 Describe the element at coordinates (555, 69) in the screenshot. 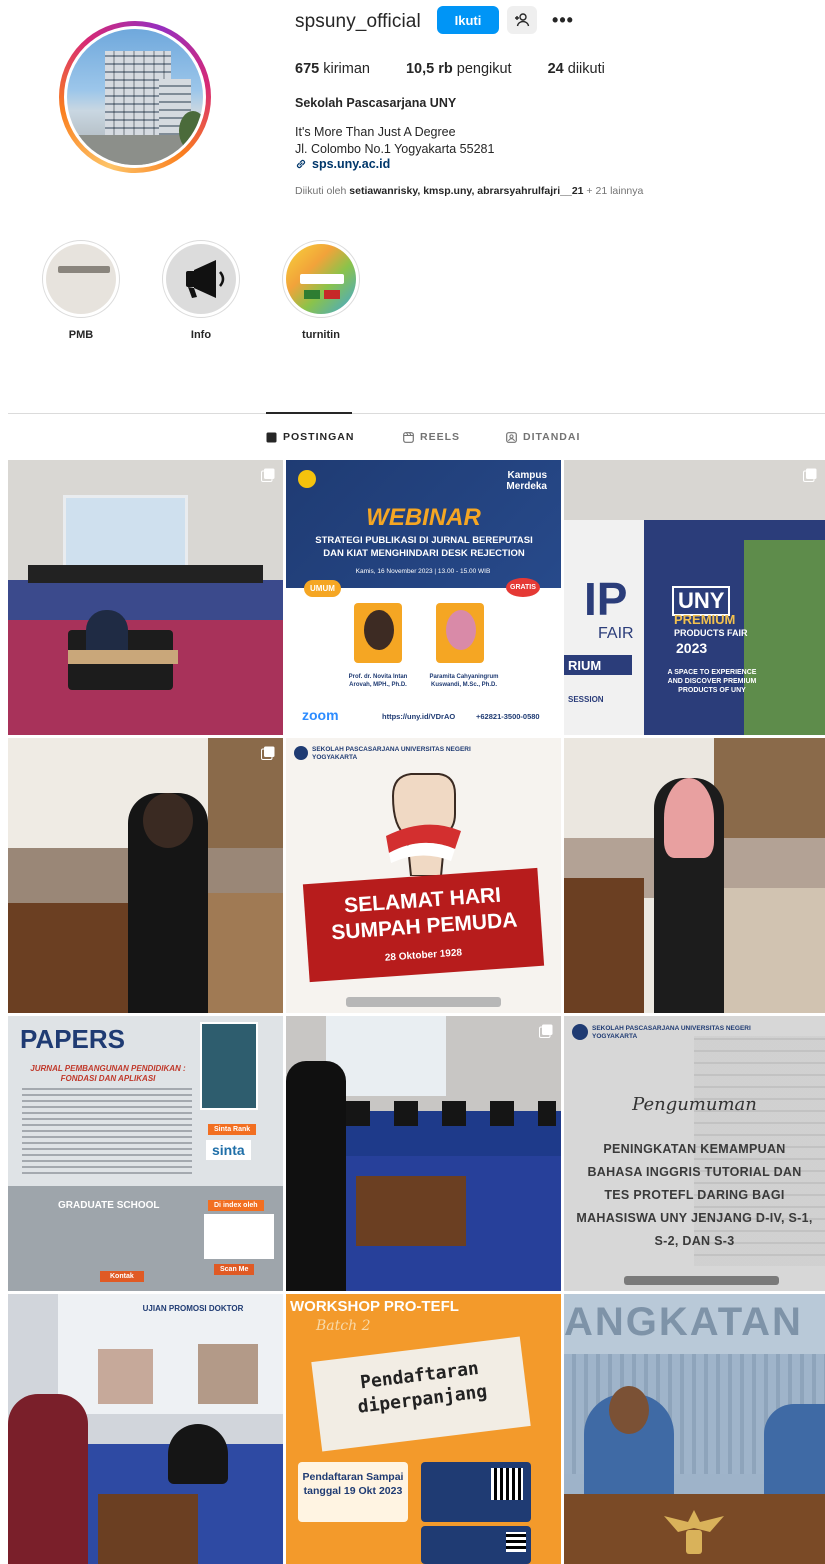

I see `stat-following-count: 24` at that location.